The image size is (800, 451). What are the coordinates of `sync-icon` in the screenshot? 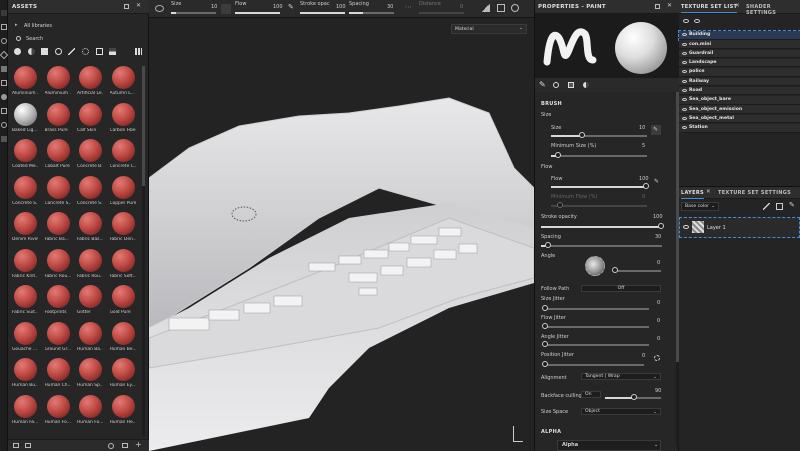 It's located at (111, 446).